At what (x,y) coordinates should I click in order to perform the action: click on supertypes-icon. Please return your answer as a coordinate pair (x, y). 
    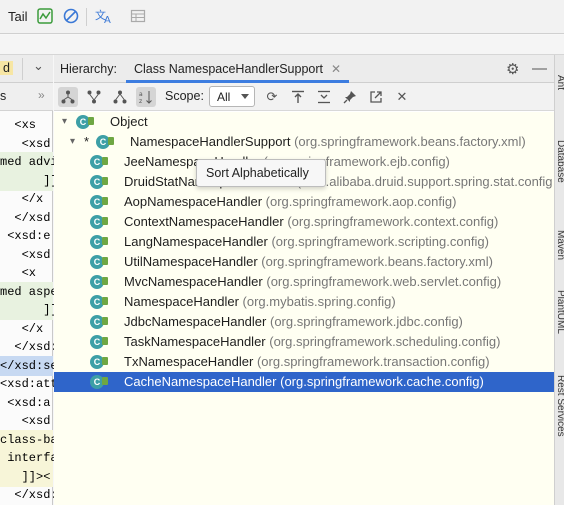
    Looking at the image, I should click on (94, 97).